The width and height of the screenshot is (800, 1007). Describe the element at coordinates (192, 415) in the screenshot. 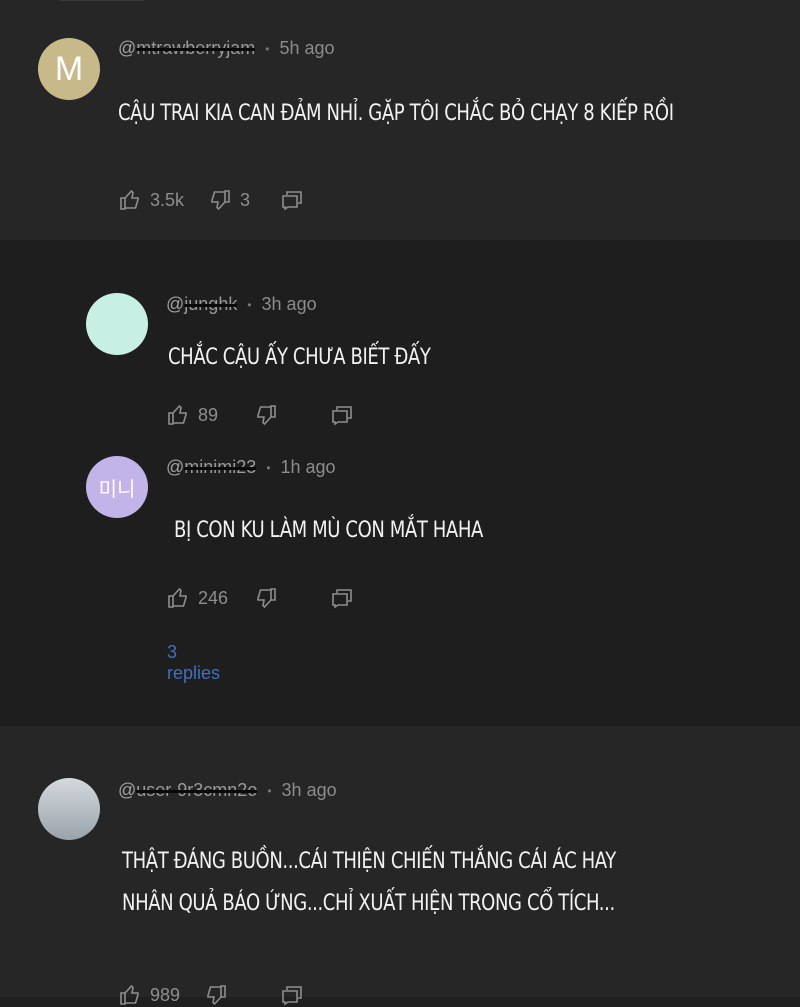

I see `like-button: 89` at that location.